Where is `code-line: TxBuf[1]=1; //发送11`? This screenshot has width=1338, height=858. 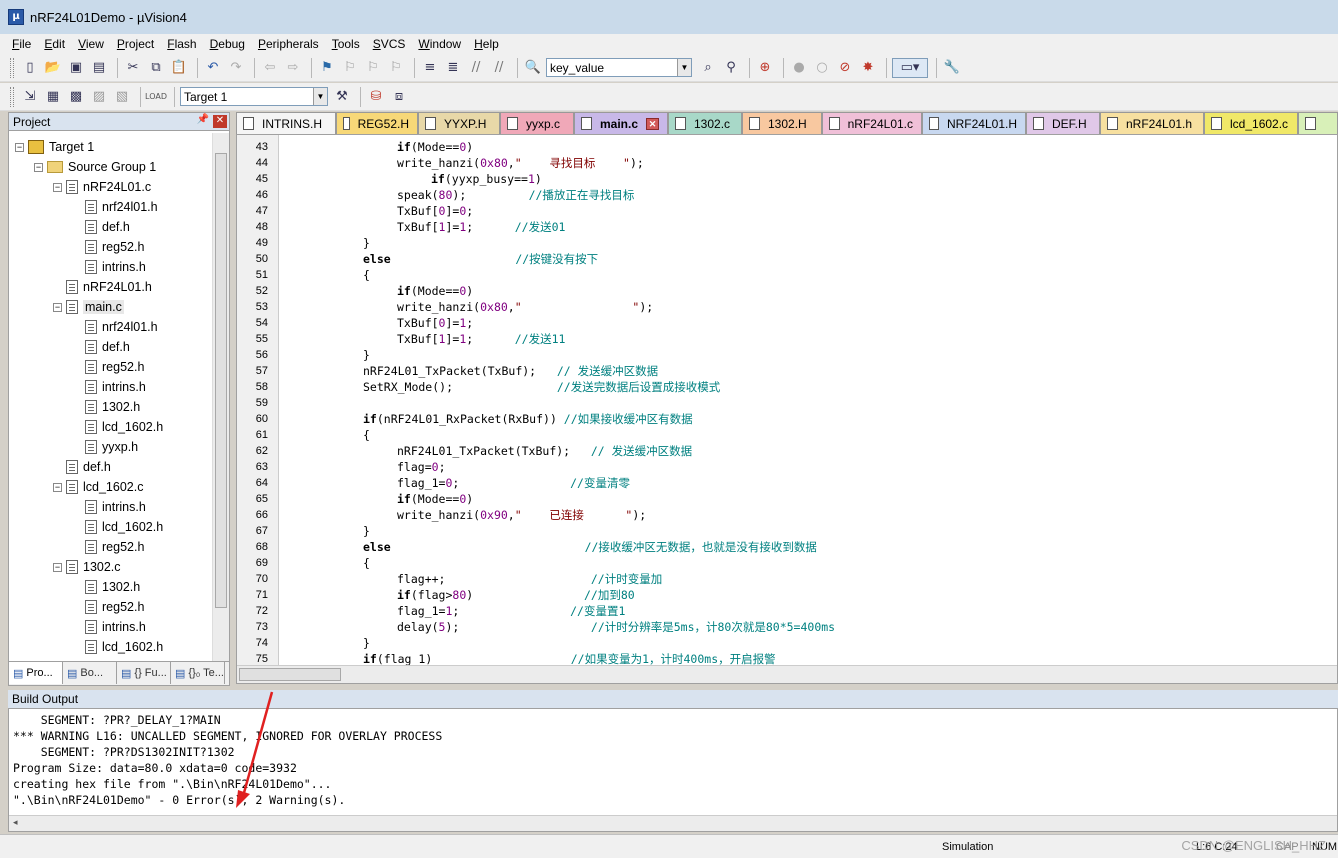 code-line: TxBuf[1]=1; //发送11 is located at coordinates (481, 339).